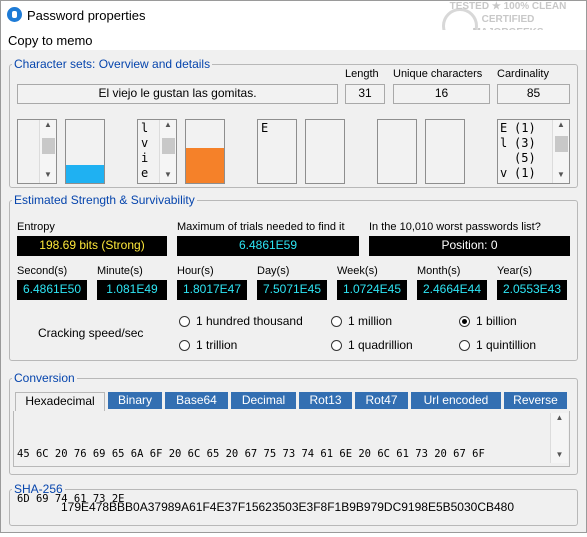 The width and height of the screenshot is (587, 537). Describe the element at coordinates (91, 333) in the screenshot. I see `cracking-speed-label: Cracking speed/sec` at that location.